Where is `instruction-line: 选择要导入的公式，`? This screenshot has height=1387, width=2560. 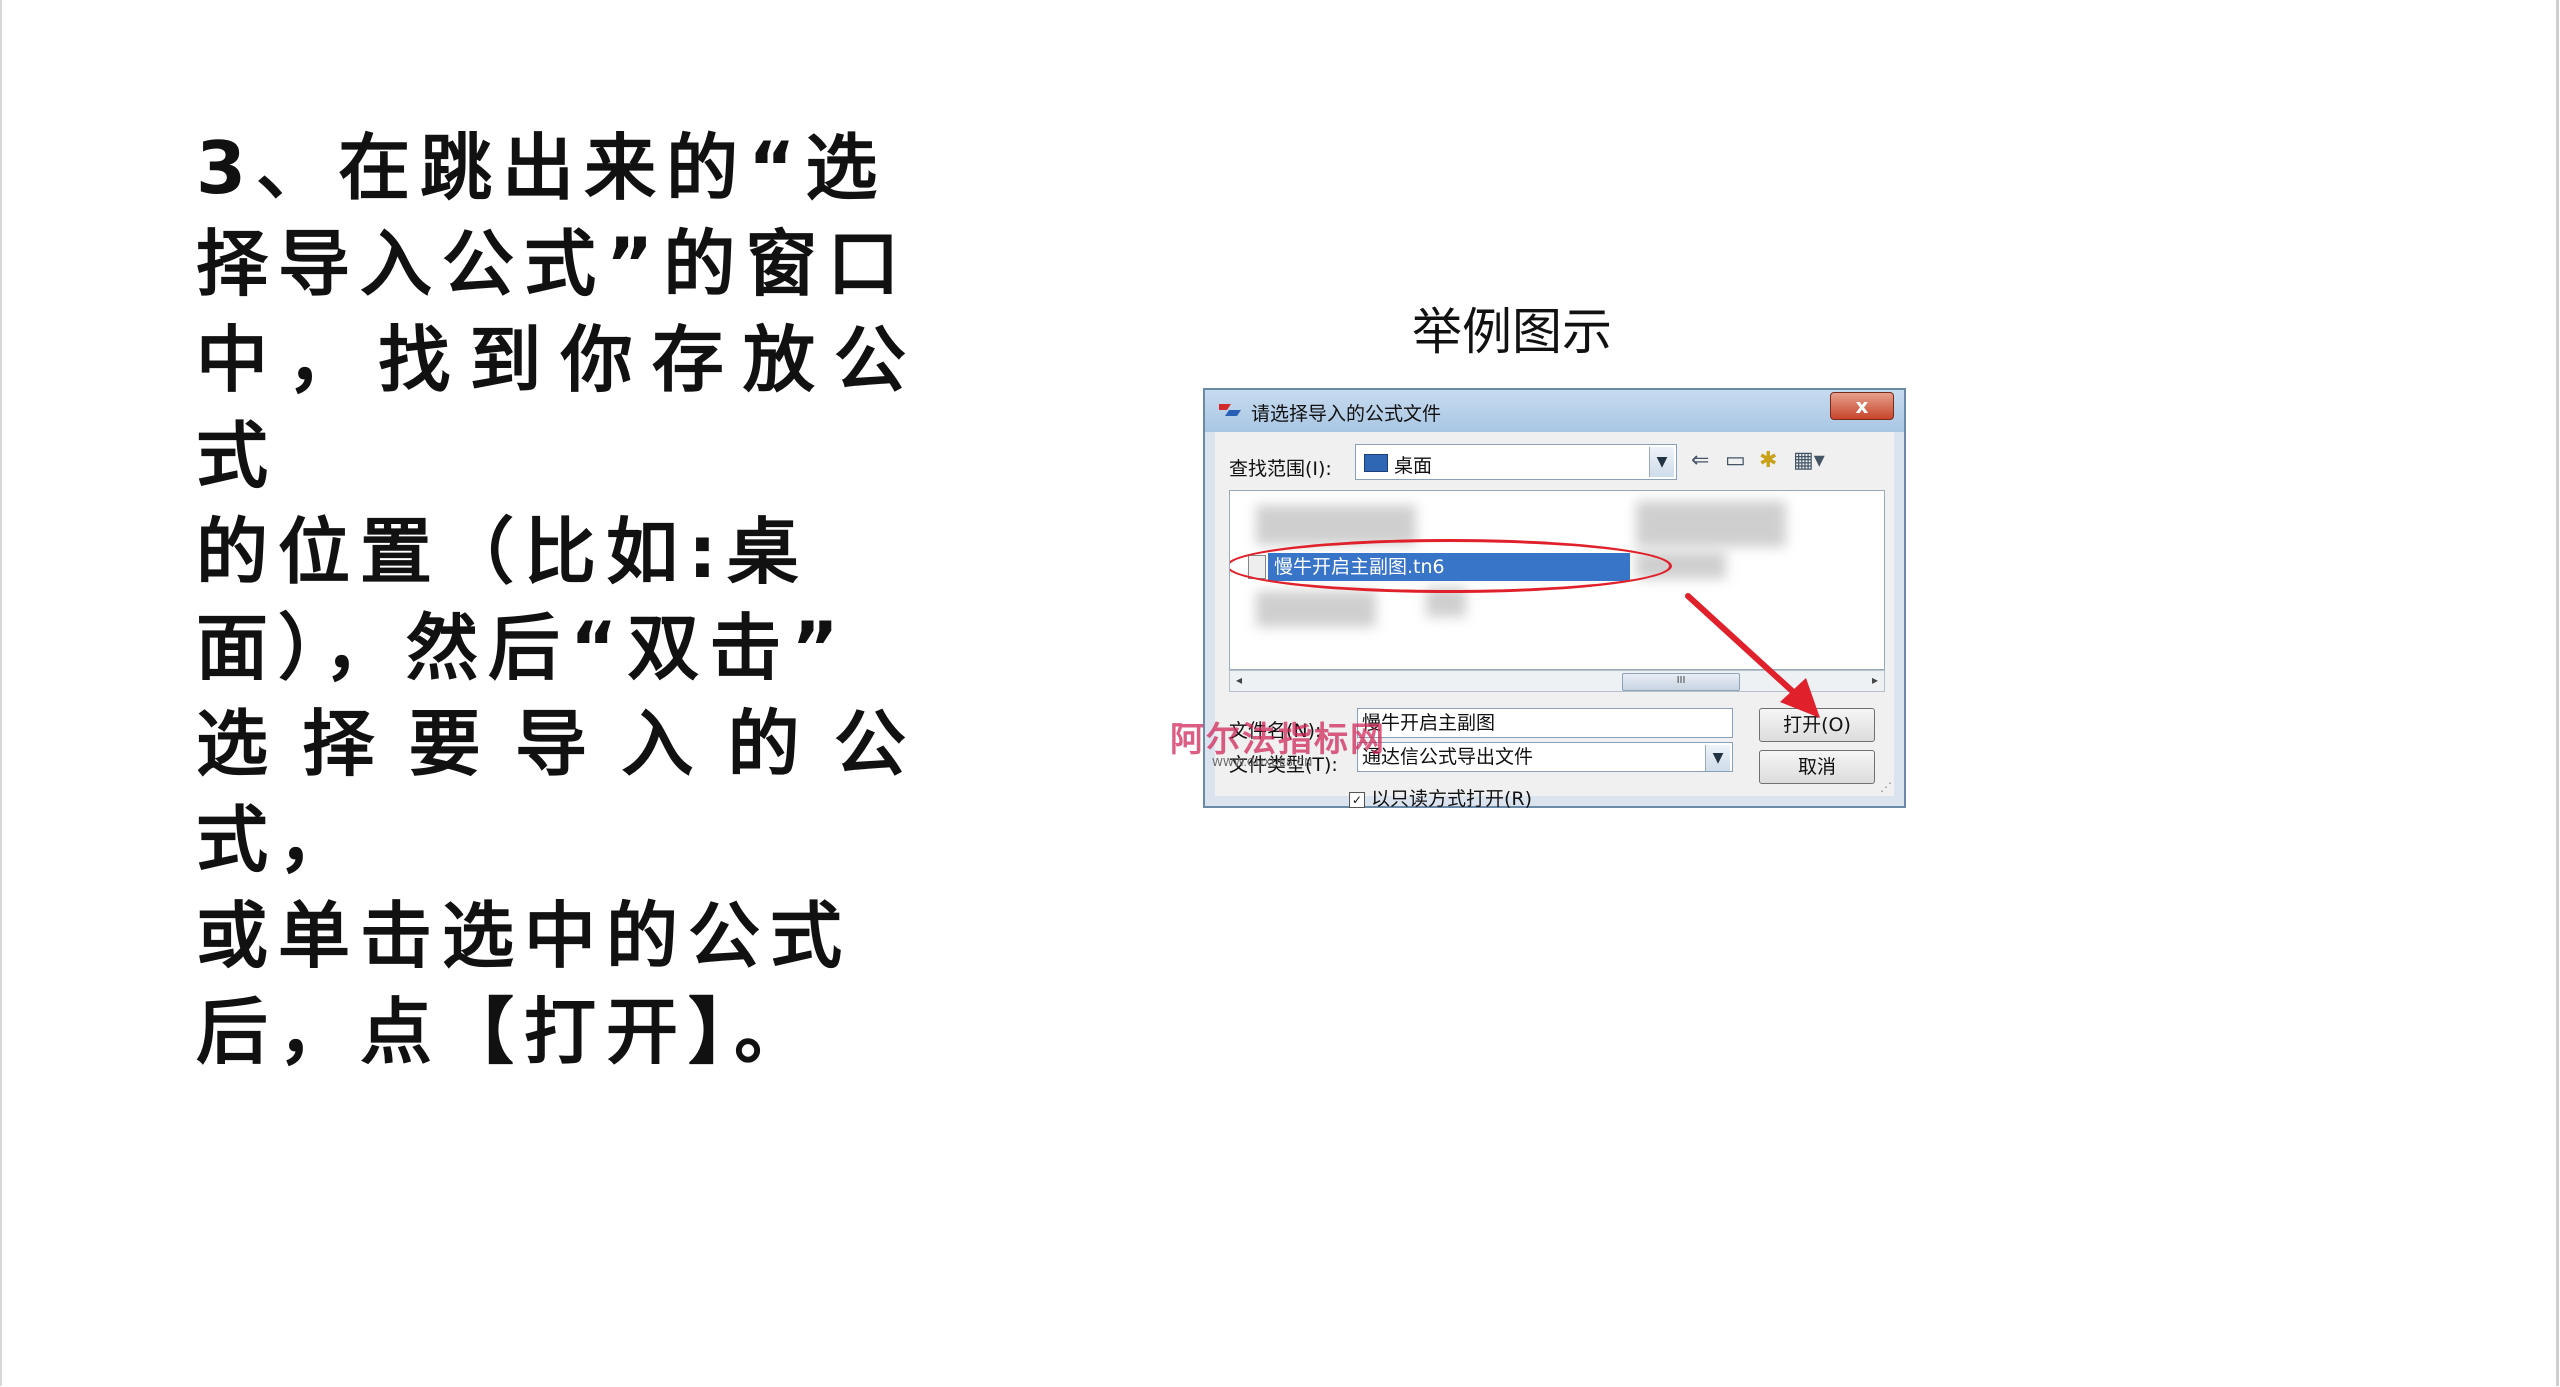 instruction-line: 选择要导入的公式， is located at coordinates (556, 792).